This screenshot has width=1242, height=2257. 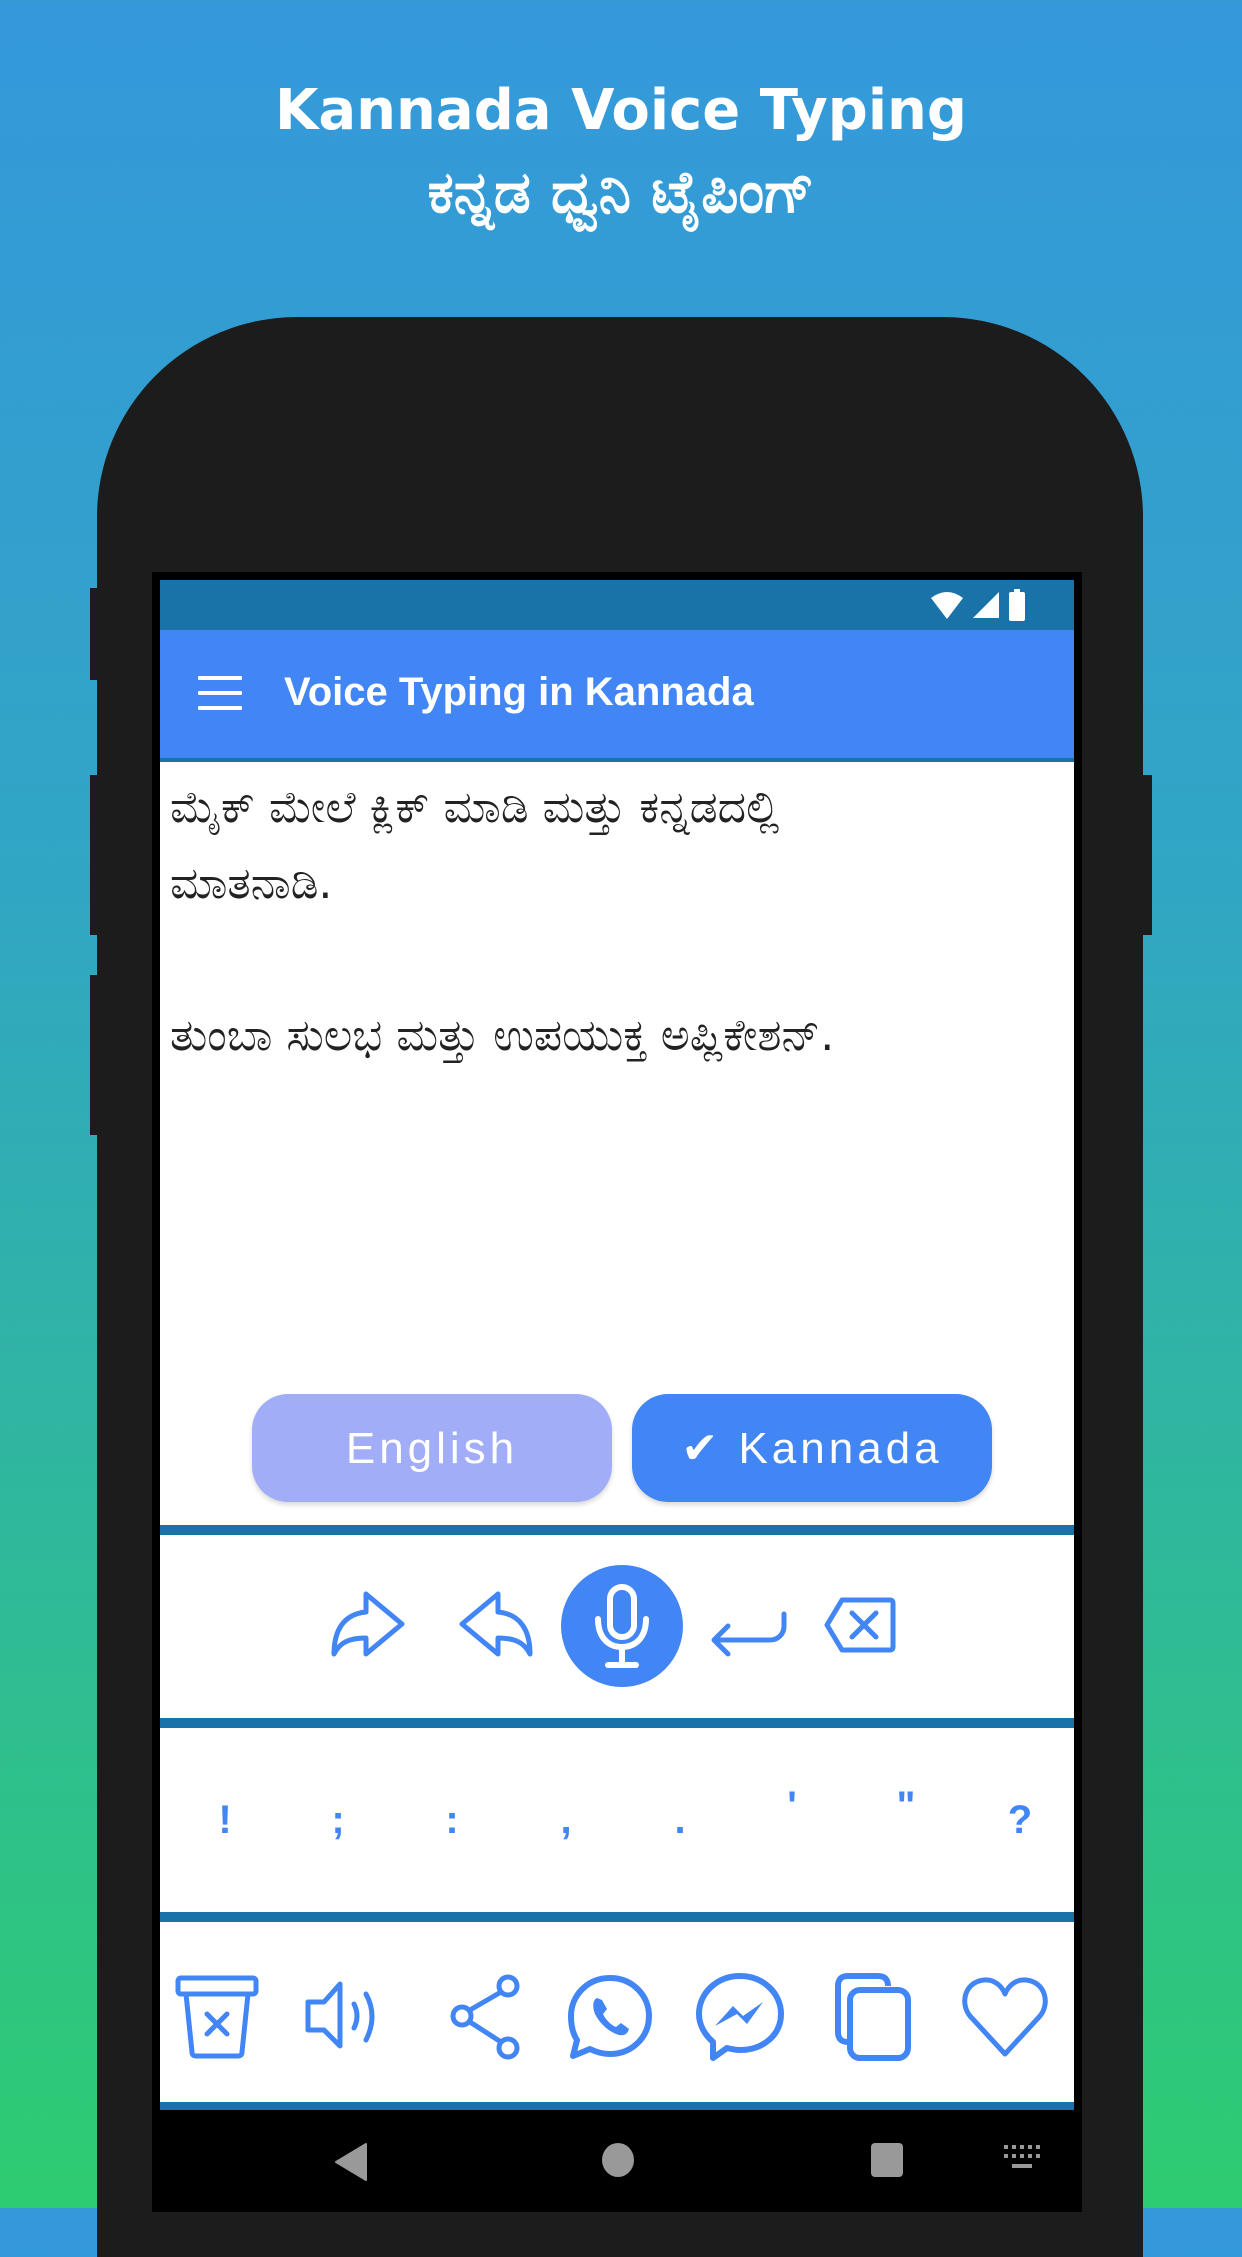 What do you see at coordinates (350, 2162) in the screenshot?
I see `back-icon` at bounding box center [350, 2162].